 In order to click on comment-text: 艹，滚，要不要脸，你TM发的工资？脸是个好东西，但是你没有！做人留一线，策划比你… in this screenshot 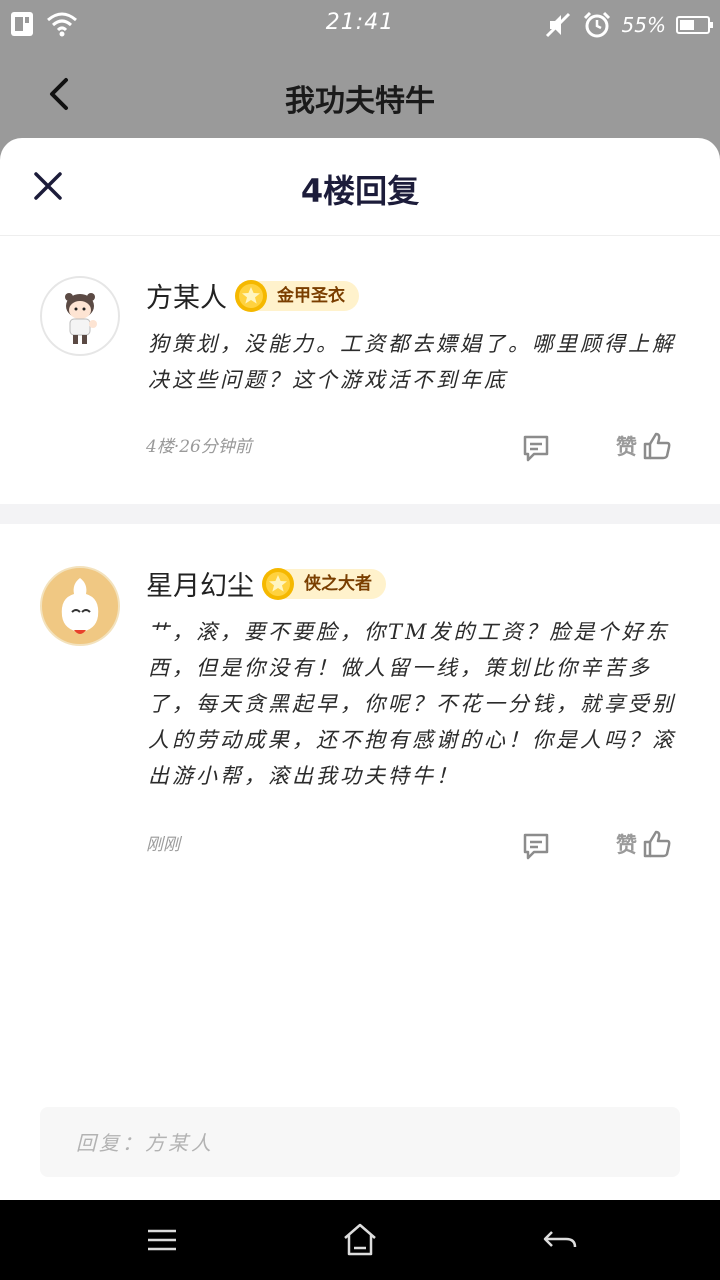, I will do `click(412, 704)`.